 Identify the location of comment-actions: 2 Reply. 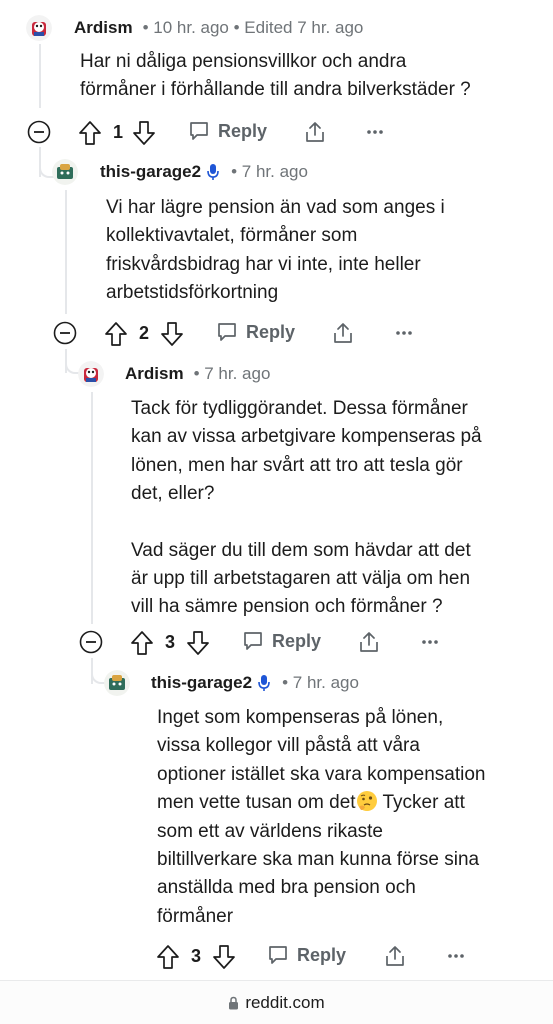
(276, 334).